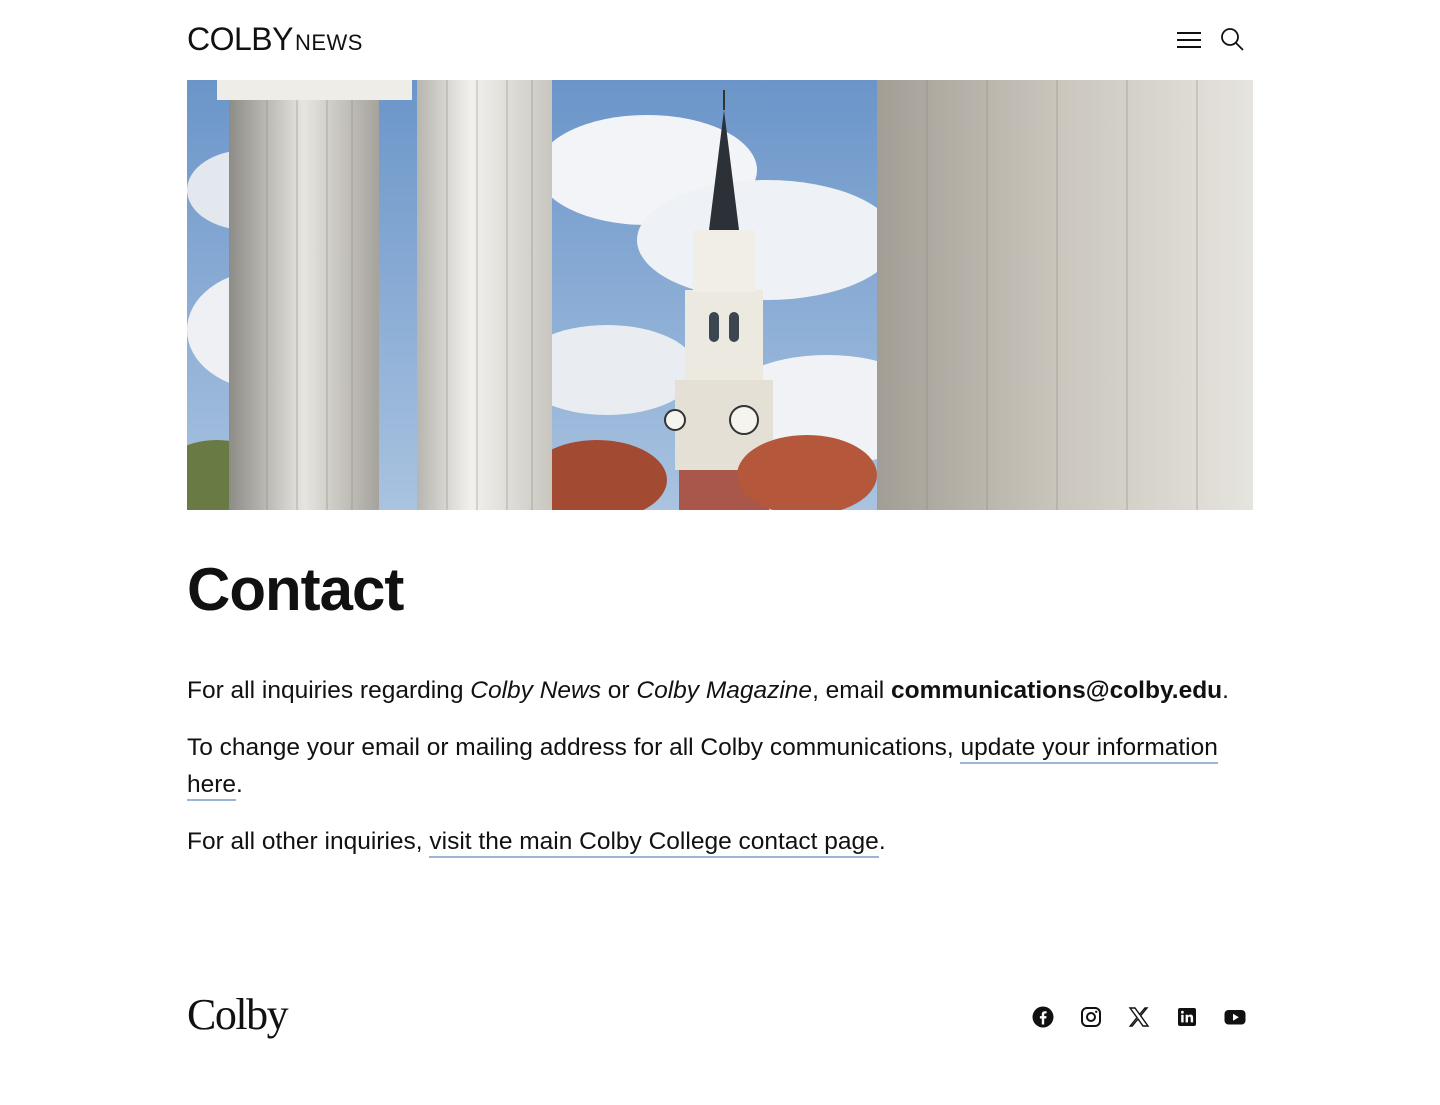 The image size is (1440, 1105). I want to click on logo-main-text: COLBY, so click(240, 39).